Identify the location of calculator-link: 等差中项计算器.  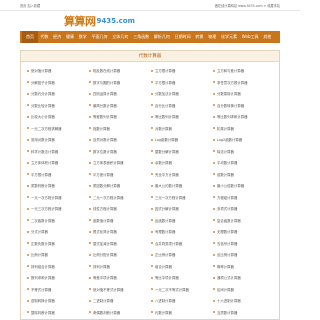
(120, 278).